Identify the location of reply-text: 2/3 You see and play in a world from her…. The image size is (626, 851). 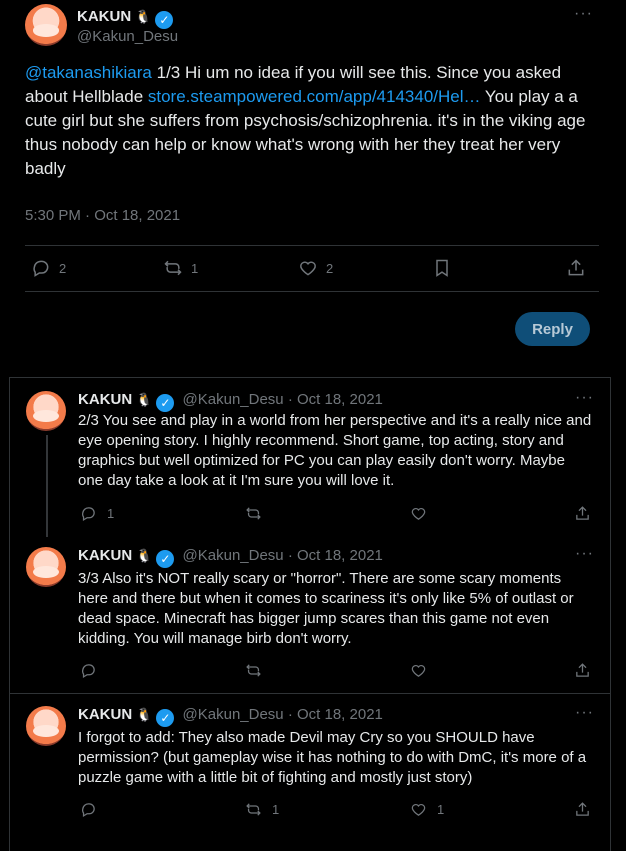
(335, 450).